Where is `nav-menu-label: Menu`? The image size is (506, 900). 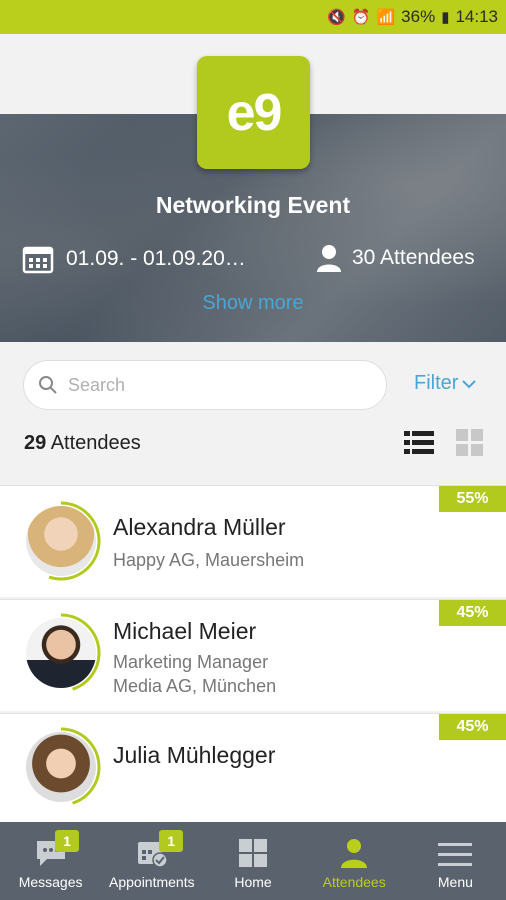 nav-menu-label: Menu is located at coordinates (455, 882).